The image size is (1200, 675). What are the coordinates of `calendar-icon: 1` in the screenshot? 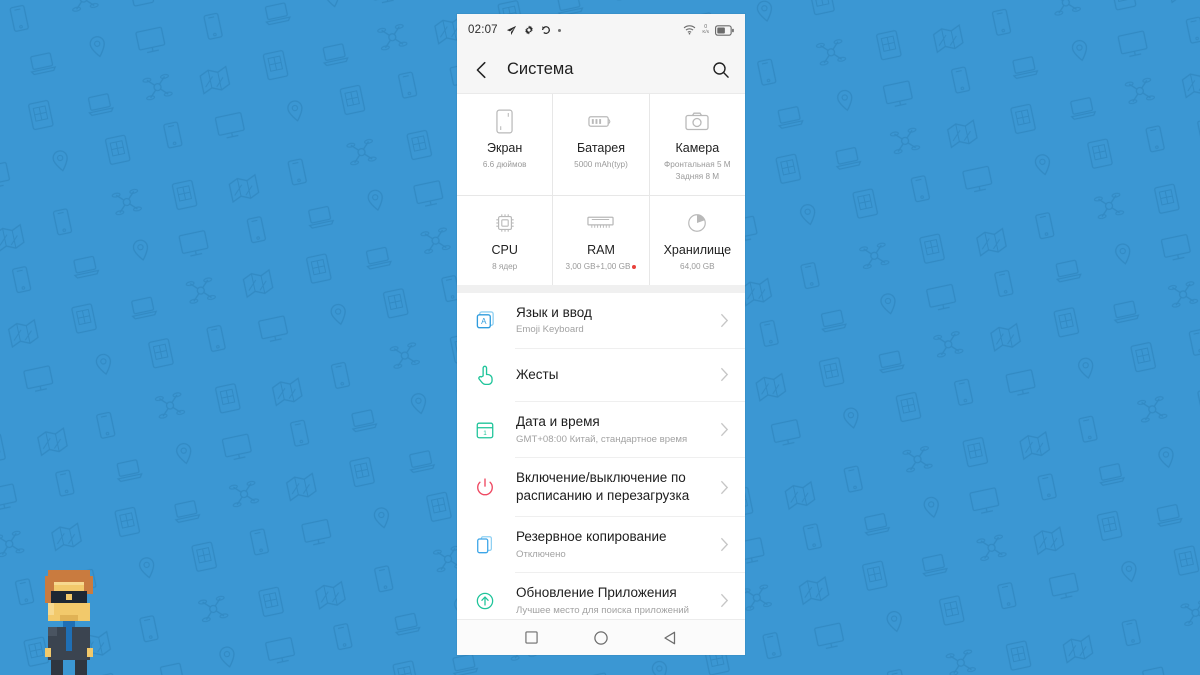 It's located at (485, 430).